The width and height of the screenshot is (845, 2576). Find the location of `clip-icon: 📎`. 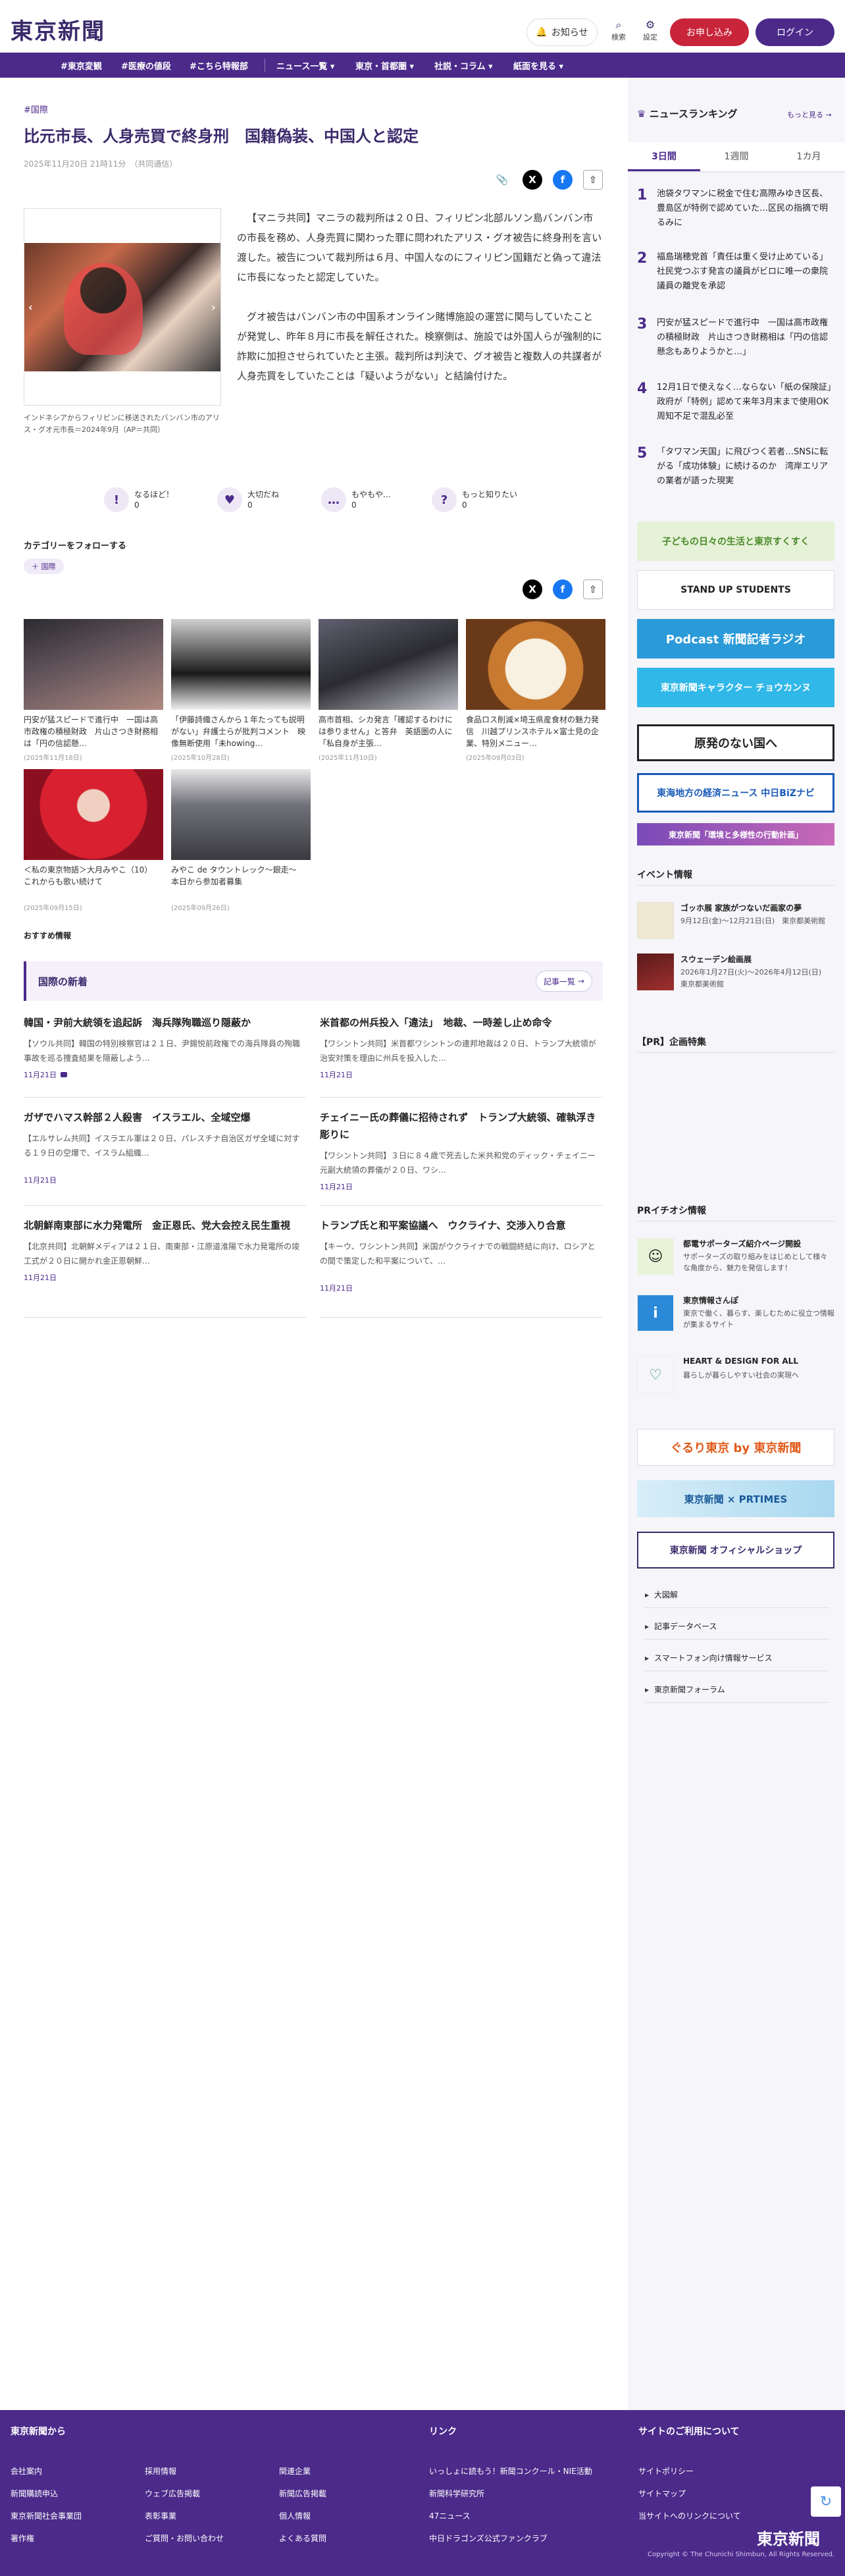

clip-icon: 📎 is located at coordinates (502, 180).